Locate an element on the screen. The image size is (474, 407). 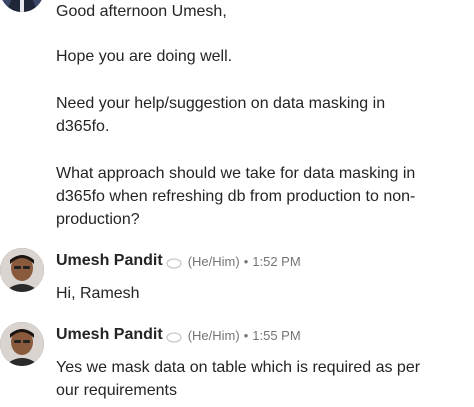
message-1-line: d365fo. is located at coordinates (83, 126).